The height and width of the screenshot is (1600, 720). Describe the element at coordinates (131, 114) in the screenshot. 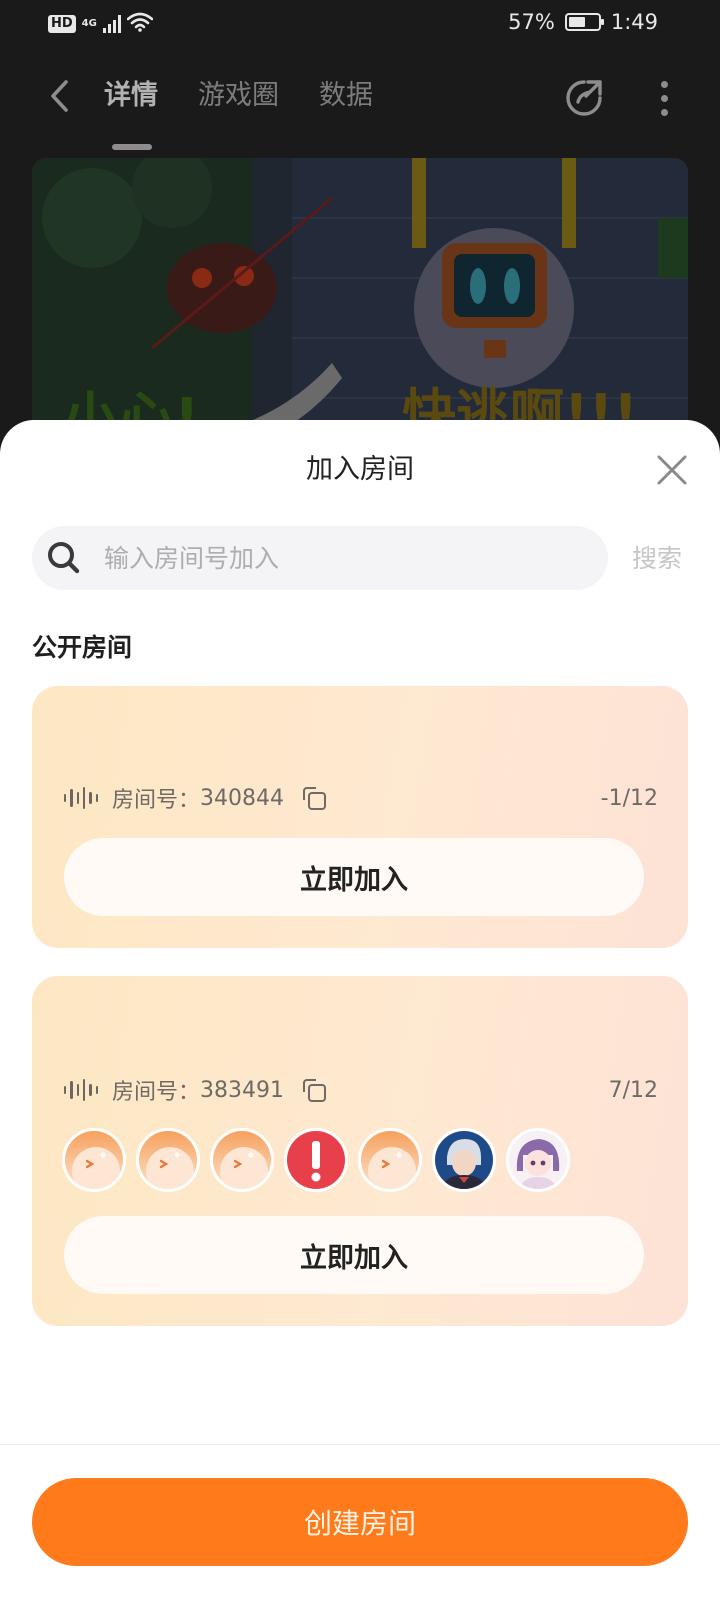

I see `tab-details: 详情` at that location.